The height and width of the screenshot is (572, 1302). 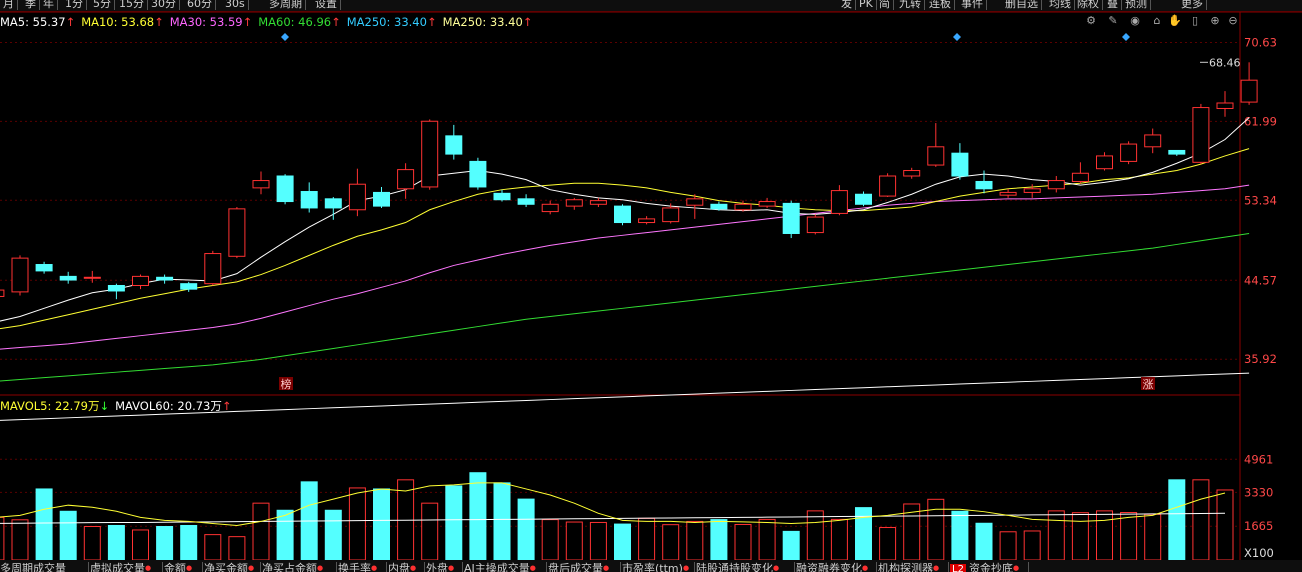 I want to click on lock-icon: ⌂, so click(x=1157, y=21).